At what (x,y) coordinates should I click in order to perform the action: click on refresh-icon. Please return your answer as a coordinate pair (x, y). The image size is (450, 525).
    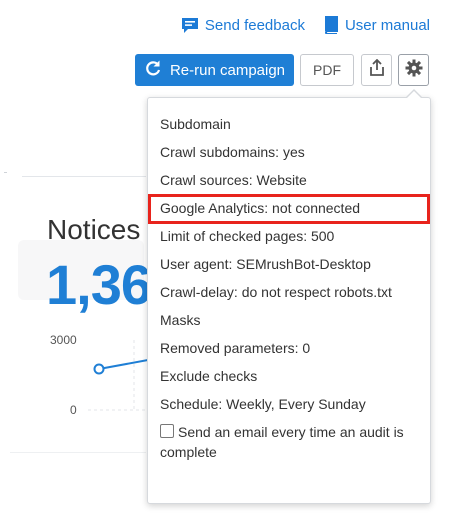
    Looking at the image, I should click on (153, 70).